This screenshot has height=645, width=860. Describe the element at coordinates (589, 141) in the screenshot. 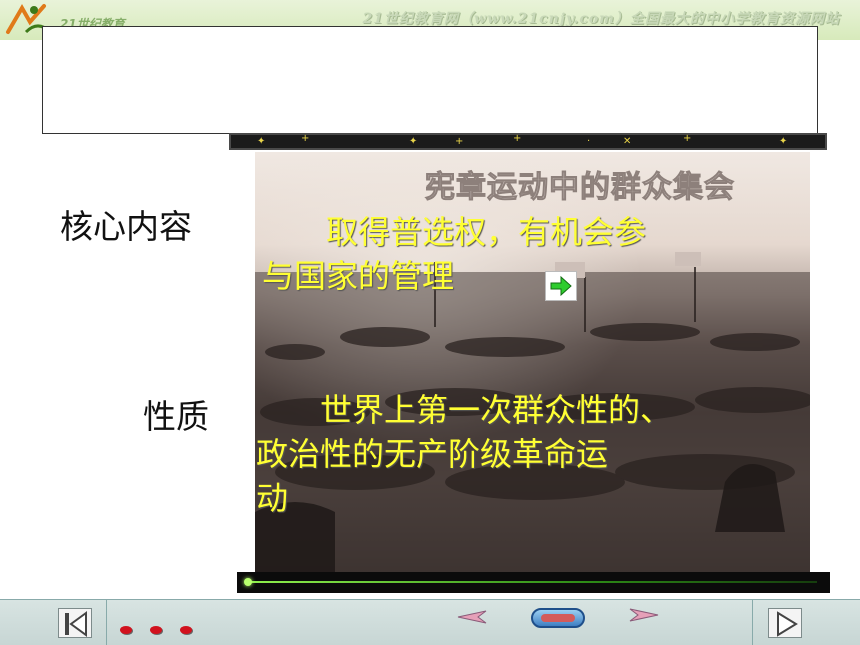

I see `star-icon: ·` at that location.